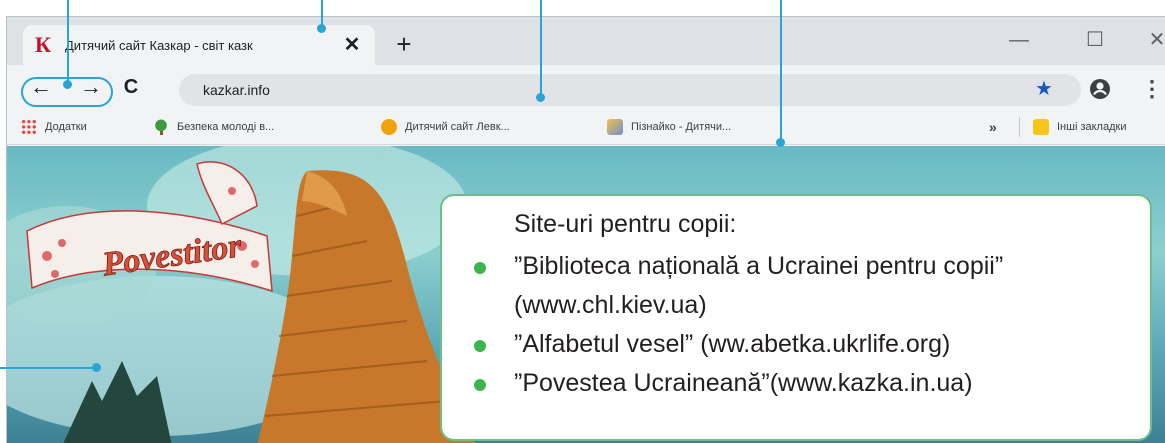 The width and height of the screenshot is (1165, 443). Describe the element at coordinates (1151, 89) in the screenshot. I see `menu-icon: ⋮` at that location.